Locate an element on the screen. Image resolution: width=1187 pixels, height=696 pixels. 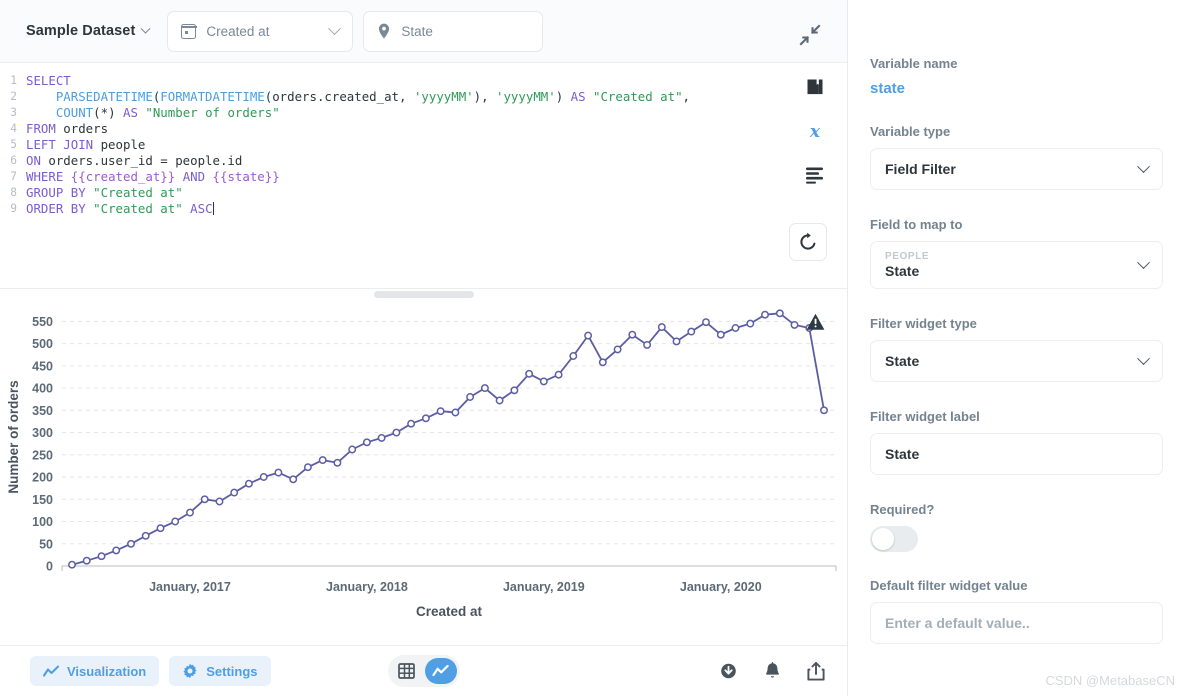
widget-label-input is located at coordinates (1016, 454).